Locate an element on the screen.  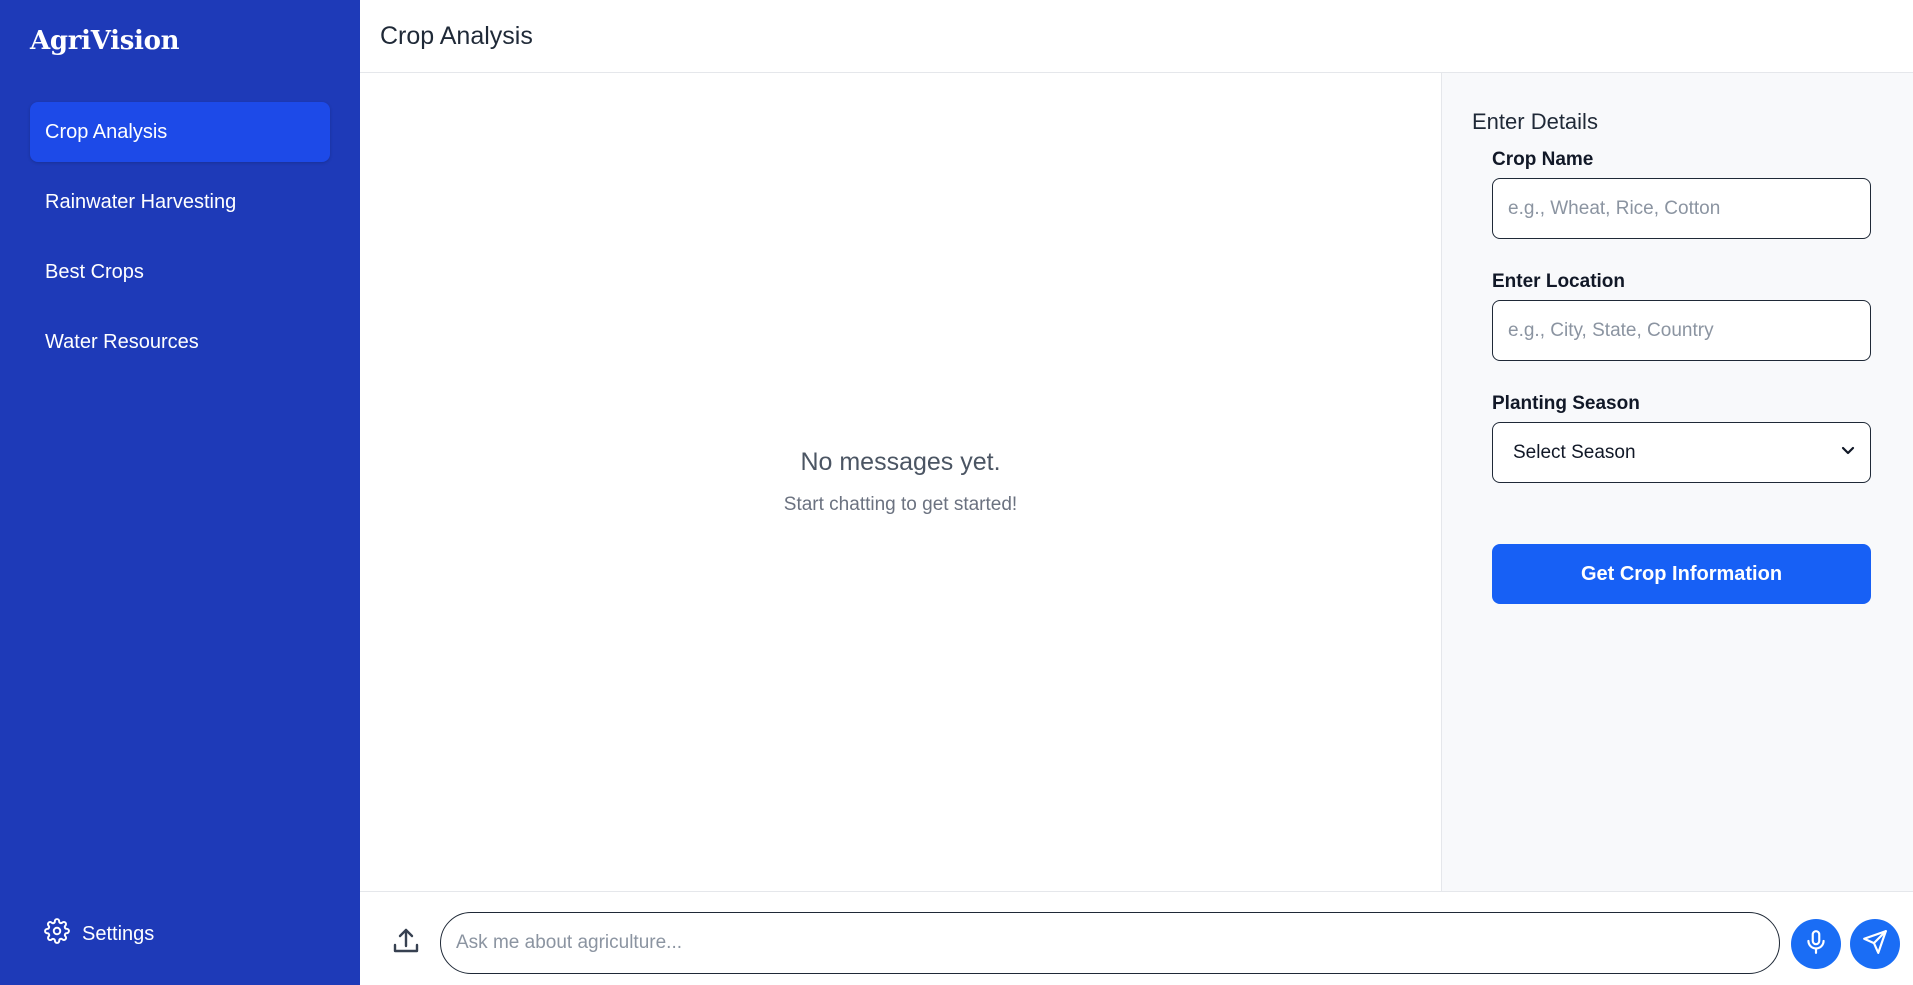
planting-season-select: Select Season is located at coordinates (1681, 452).